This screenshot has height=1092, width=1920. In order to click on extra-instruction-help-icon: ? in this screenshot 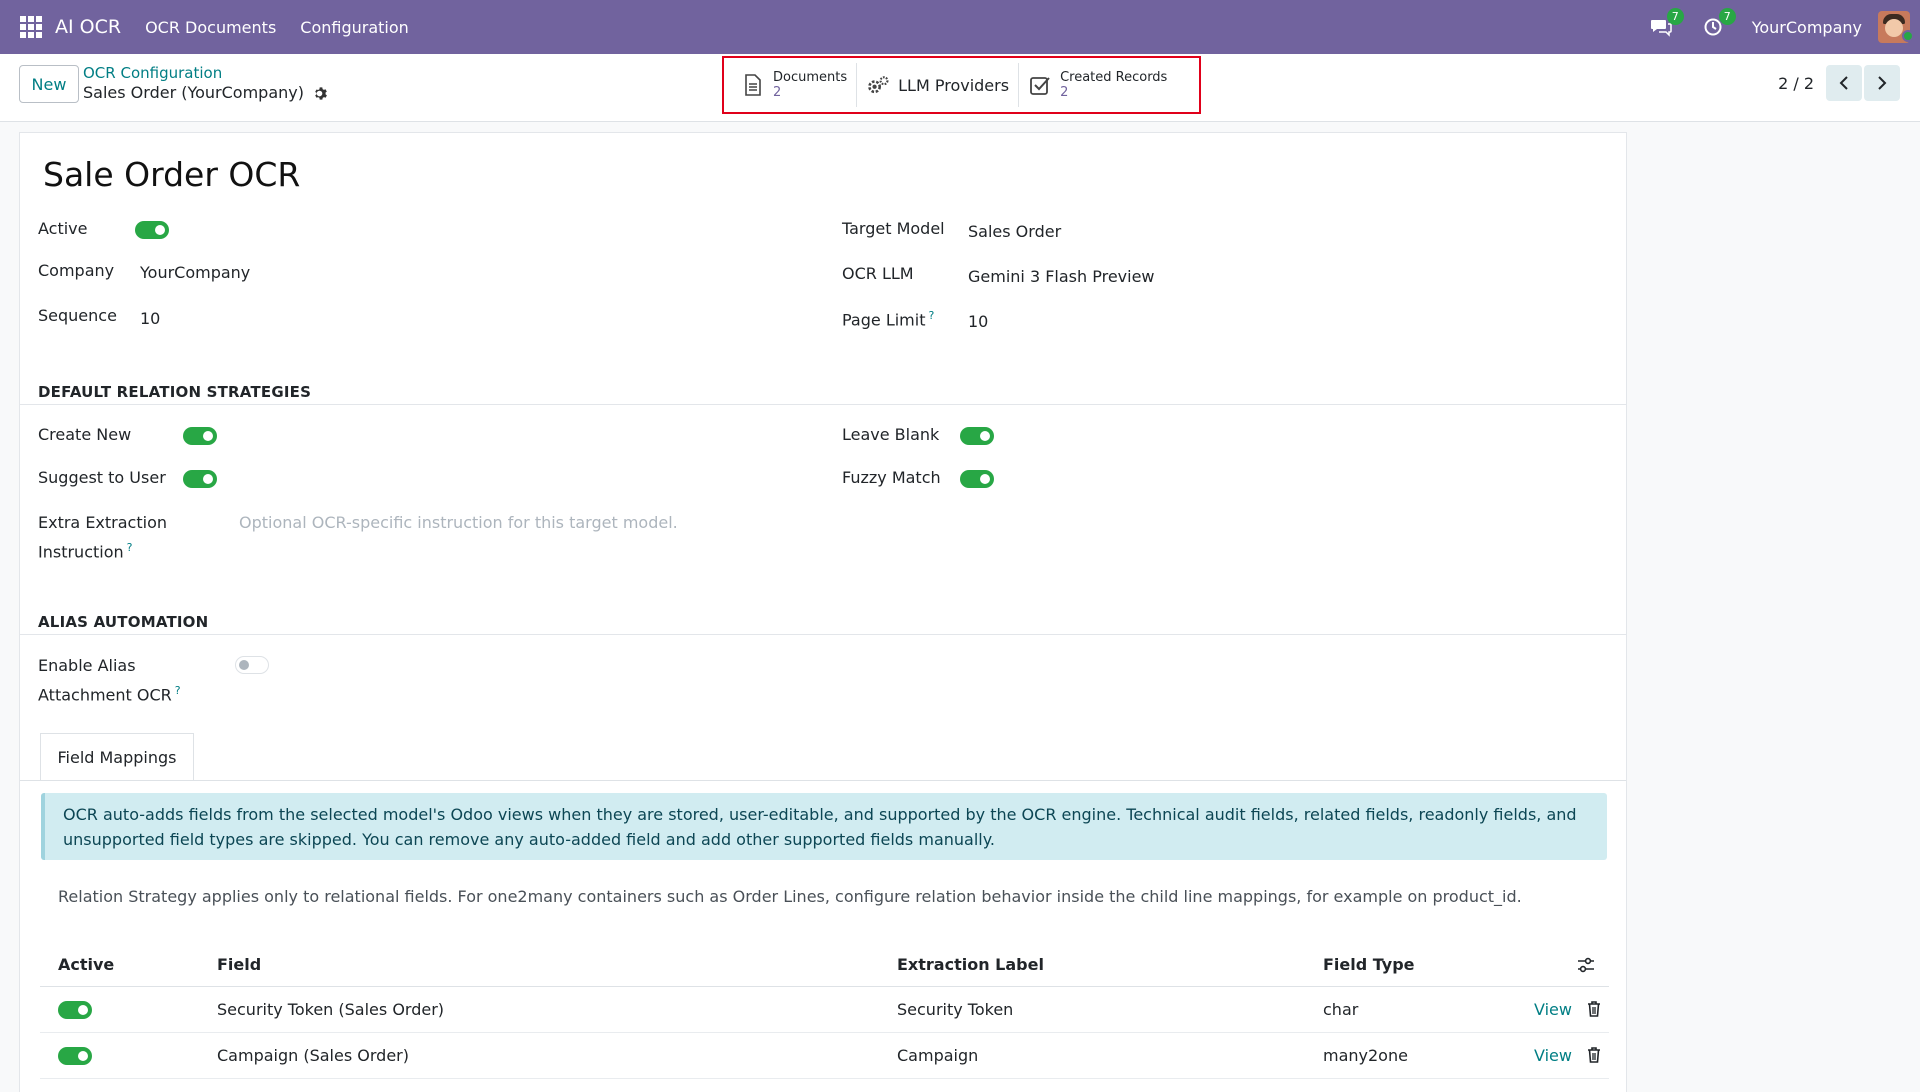, I will do `click(130, 547)`.